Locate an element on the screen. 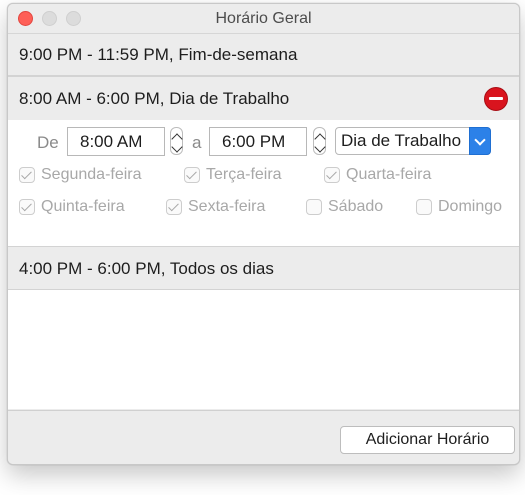  popup-arrow-button is located at coordinates (480, 141).